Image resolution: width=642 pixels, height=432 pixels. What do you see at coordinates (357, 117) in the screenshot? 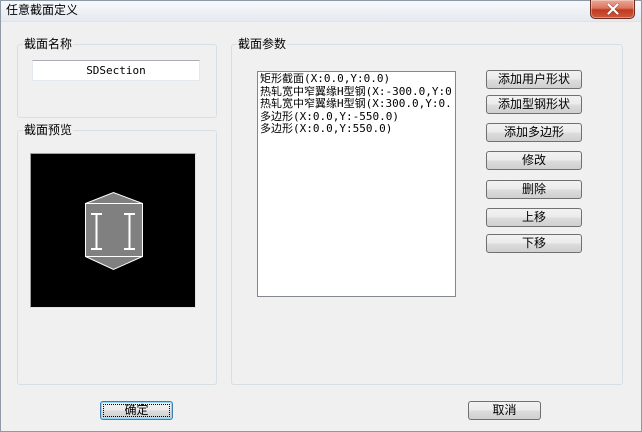
I see `list-item: 多边形(X:0.0,Y:-550.0)` at bounding box center [357, 117].